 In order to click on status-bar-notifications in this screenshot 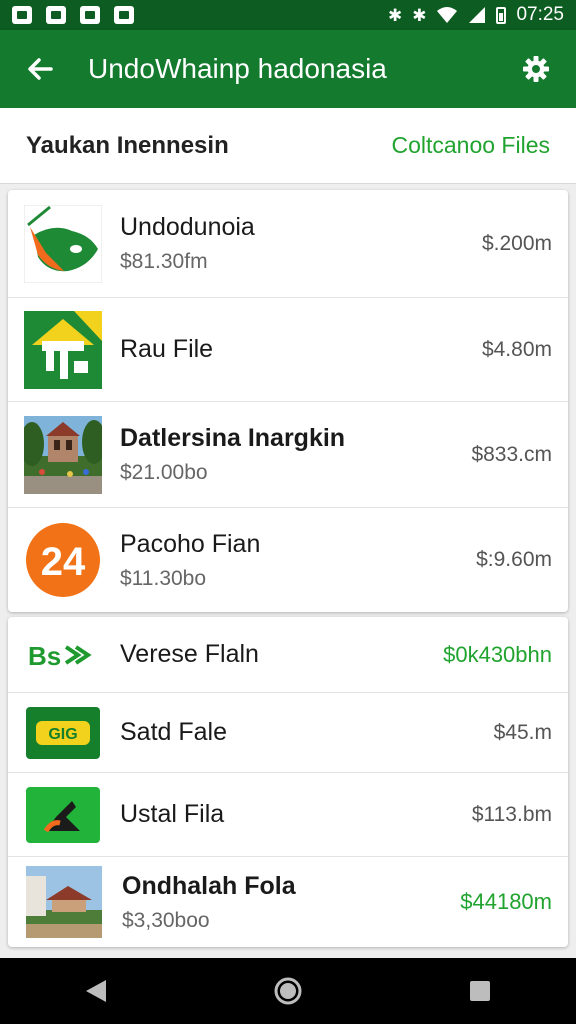, I will do `click(73, 15)`.